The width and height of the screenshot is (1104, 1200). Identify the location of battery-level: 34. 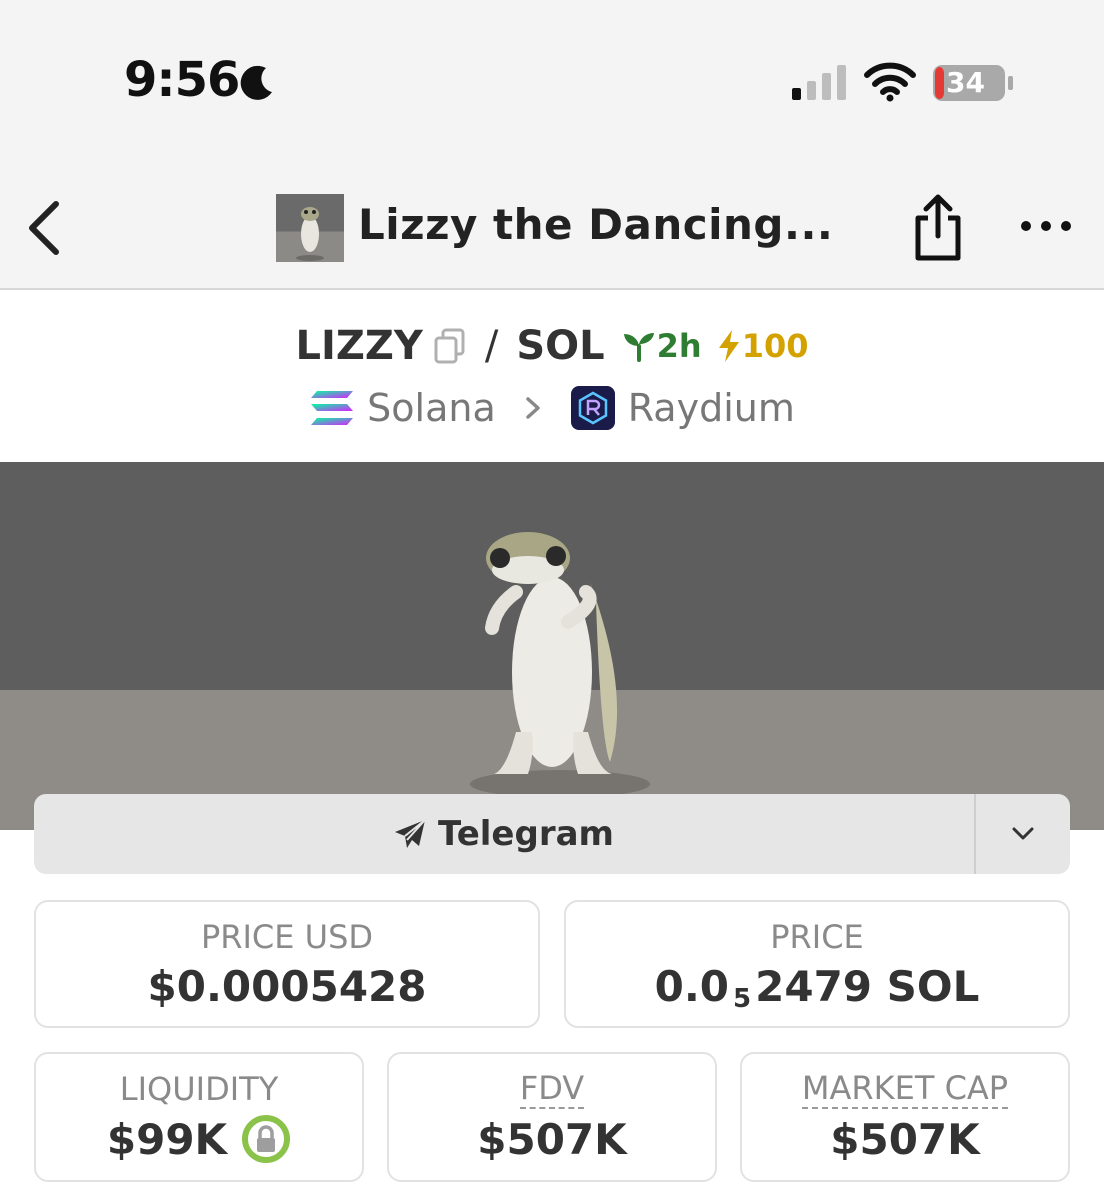
(965, 82).